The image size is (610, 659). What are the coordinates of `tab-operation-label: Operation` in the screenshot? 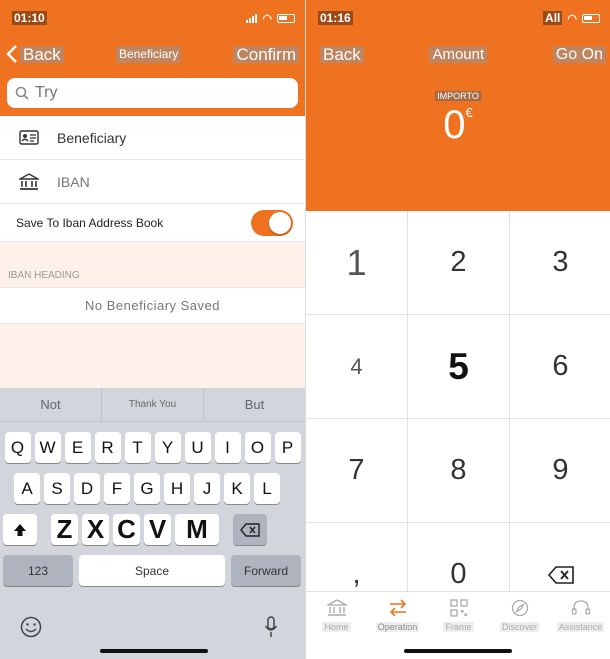 It's located at (397, 627).